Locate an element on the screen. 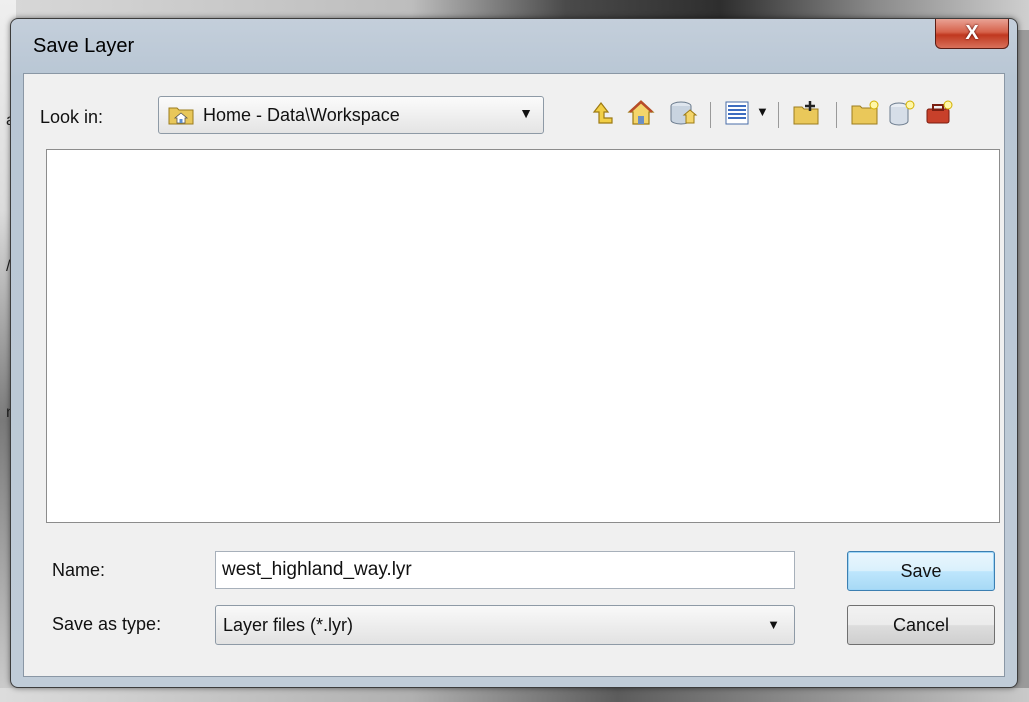  dialog-title: Save Layer is located at coordinates (84, 46).